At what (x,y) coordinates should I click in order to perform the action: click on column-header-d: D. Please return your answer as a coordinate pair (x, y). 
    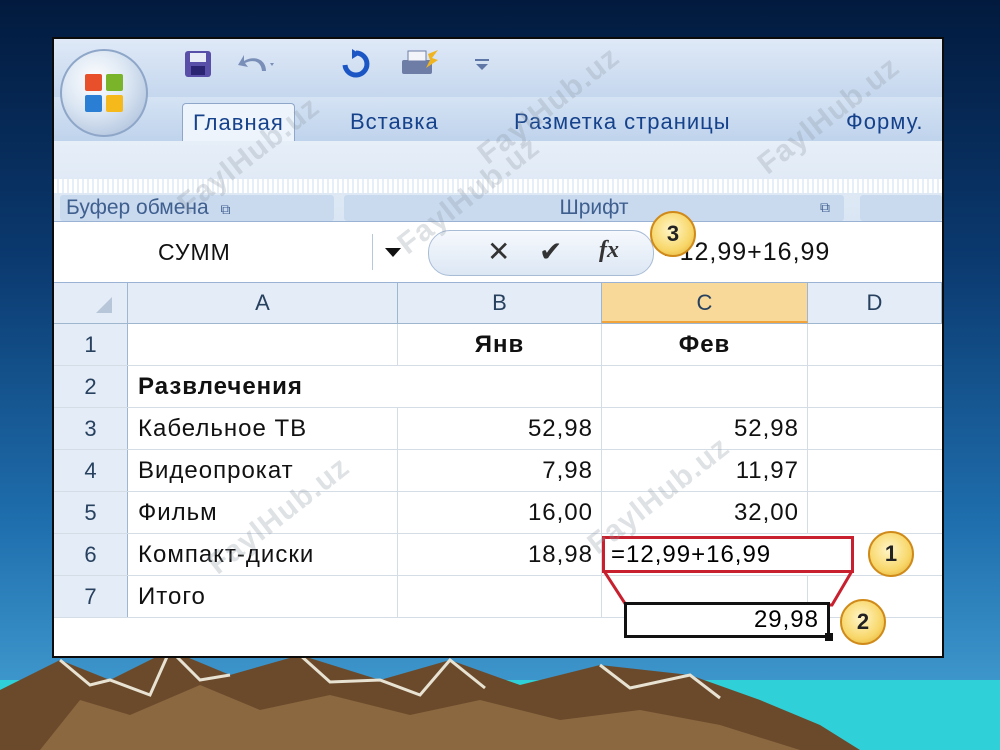
    Looking at the image, I should click on (875, 303).